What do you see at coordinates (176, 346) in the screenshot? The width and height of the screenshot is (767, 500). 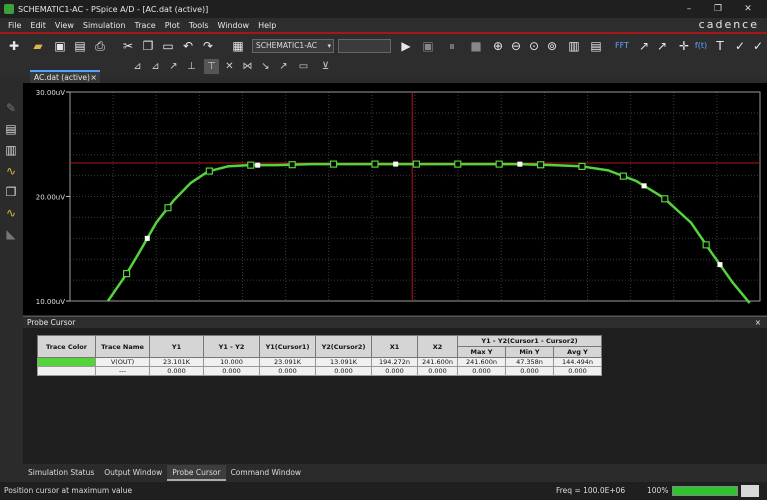 I see `header-y1: Y1` at bounding box center [176, 346].